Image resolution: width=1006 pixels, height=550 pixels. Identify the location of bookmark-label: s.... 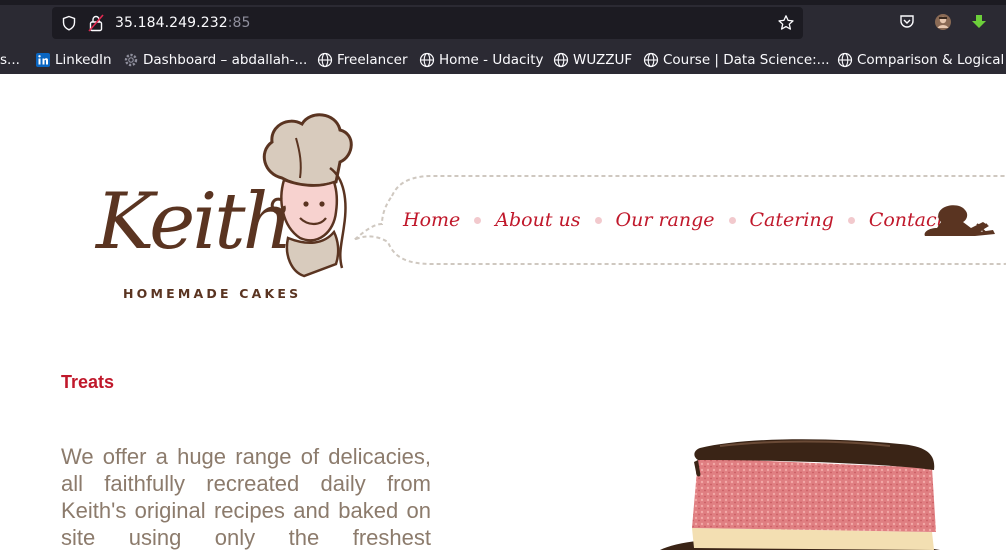
(10, 60).